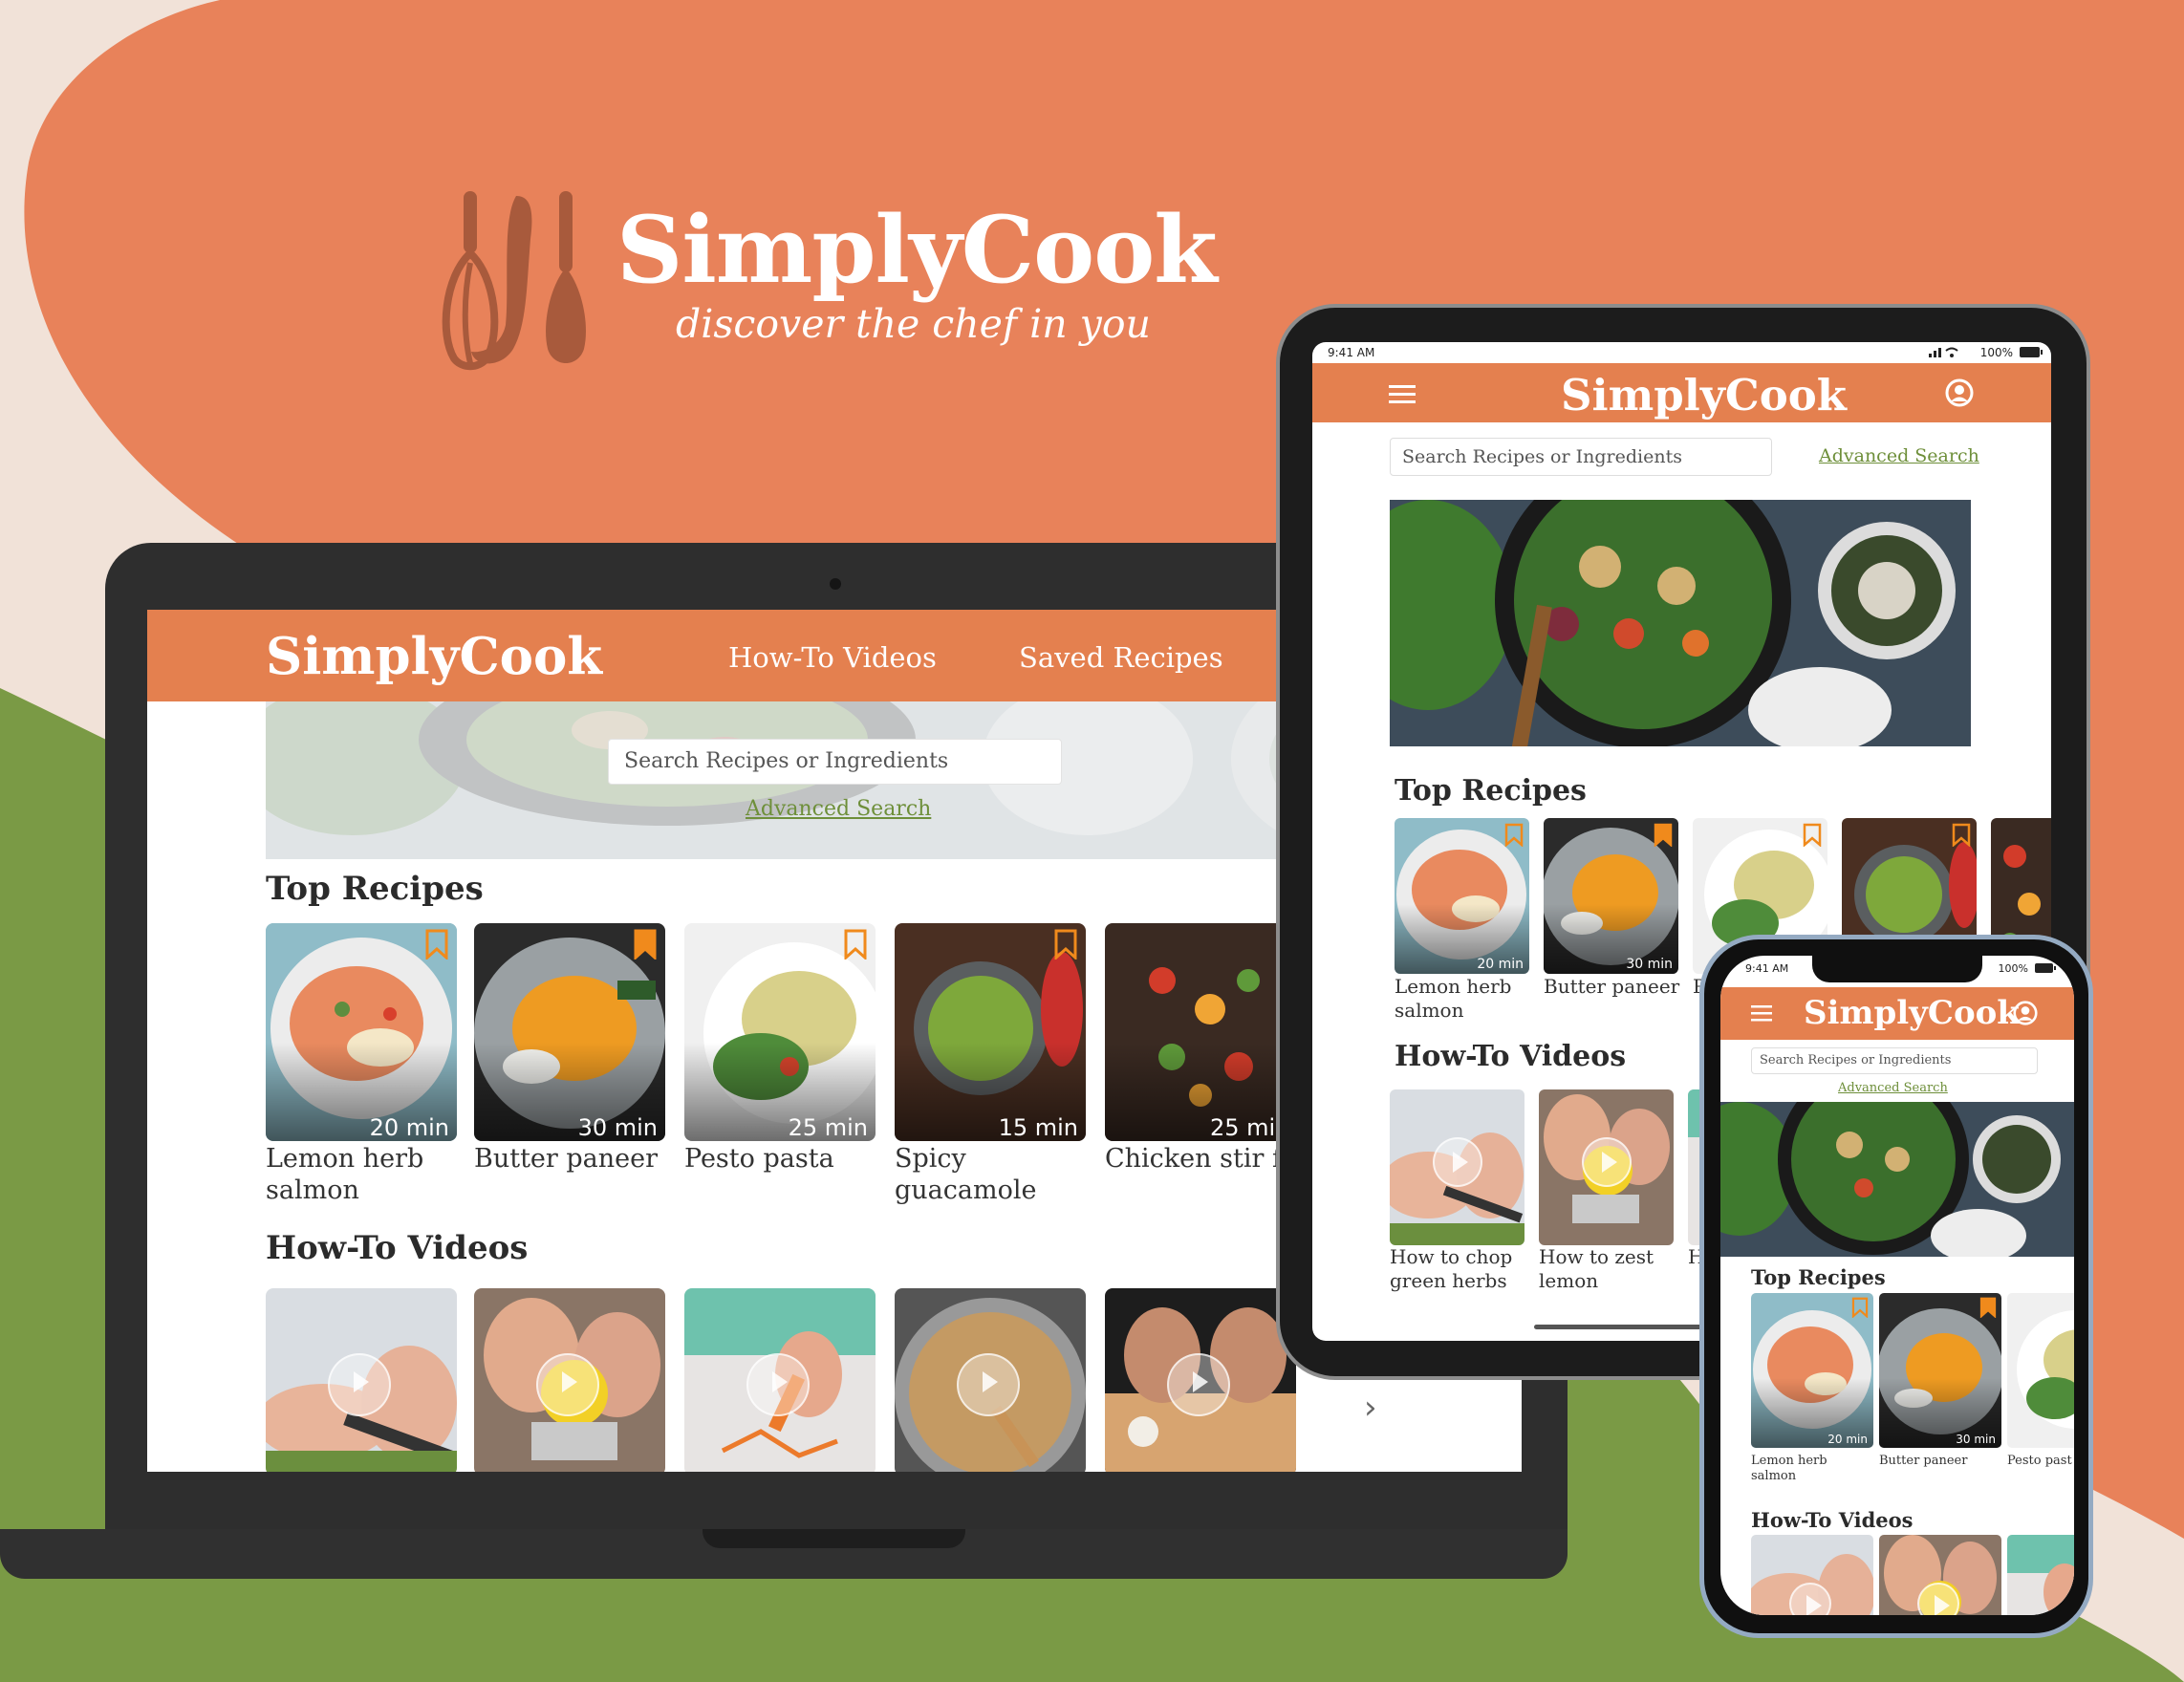 This screenshot has height=1682, width=2184. I want to click on brand-tagline: discover the chef in you, so click(913, 324).